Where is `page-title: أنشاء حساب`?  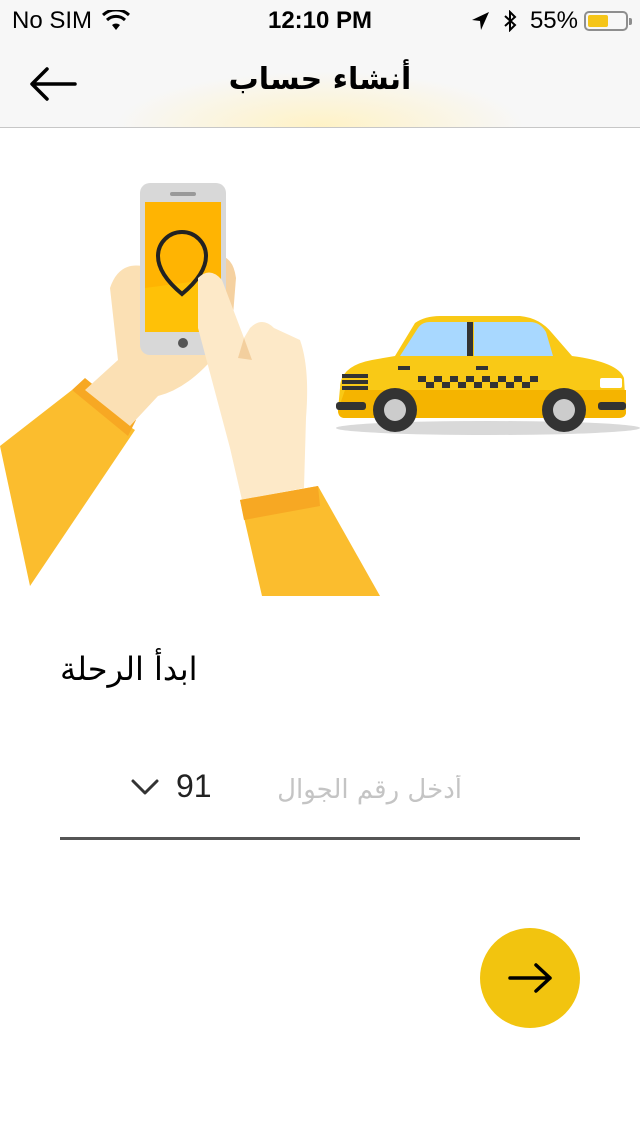
page-title: أنشاء حساب is located at coordinates (320, 79).